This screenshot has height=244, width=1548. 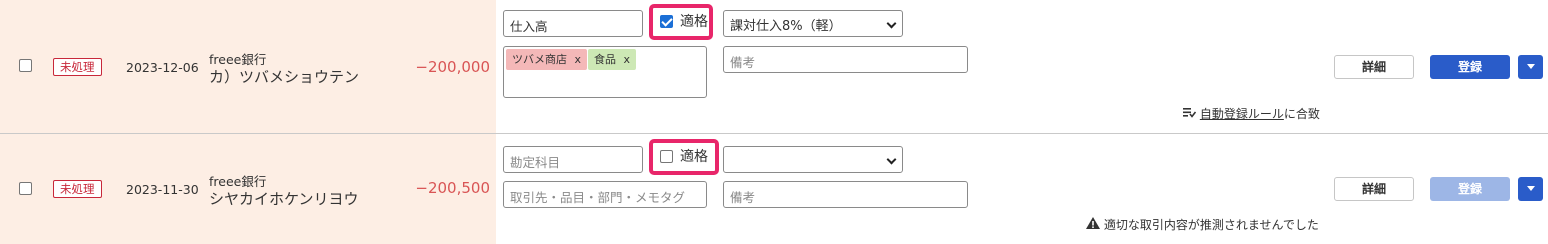 I want to click on tags-field: 取引先・品目・部門・メモタグ, so click(x=605, y=194).